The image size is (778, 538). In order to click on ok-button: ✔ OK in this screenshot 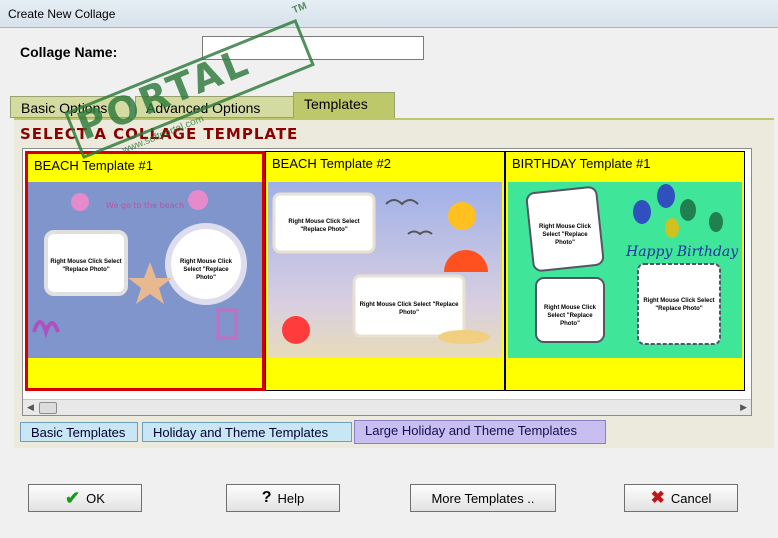, I will do `click(85, 498)`.